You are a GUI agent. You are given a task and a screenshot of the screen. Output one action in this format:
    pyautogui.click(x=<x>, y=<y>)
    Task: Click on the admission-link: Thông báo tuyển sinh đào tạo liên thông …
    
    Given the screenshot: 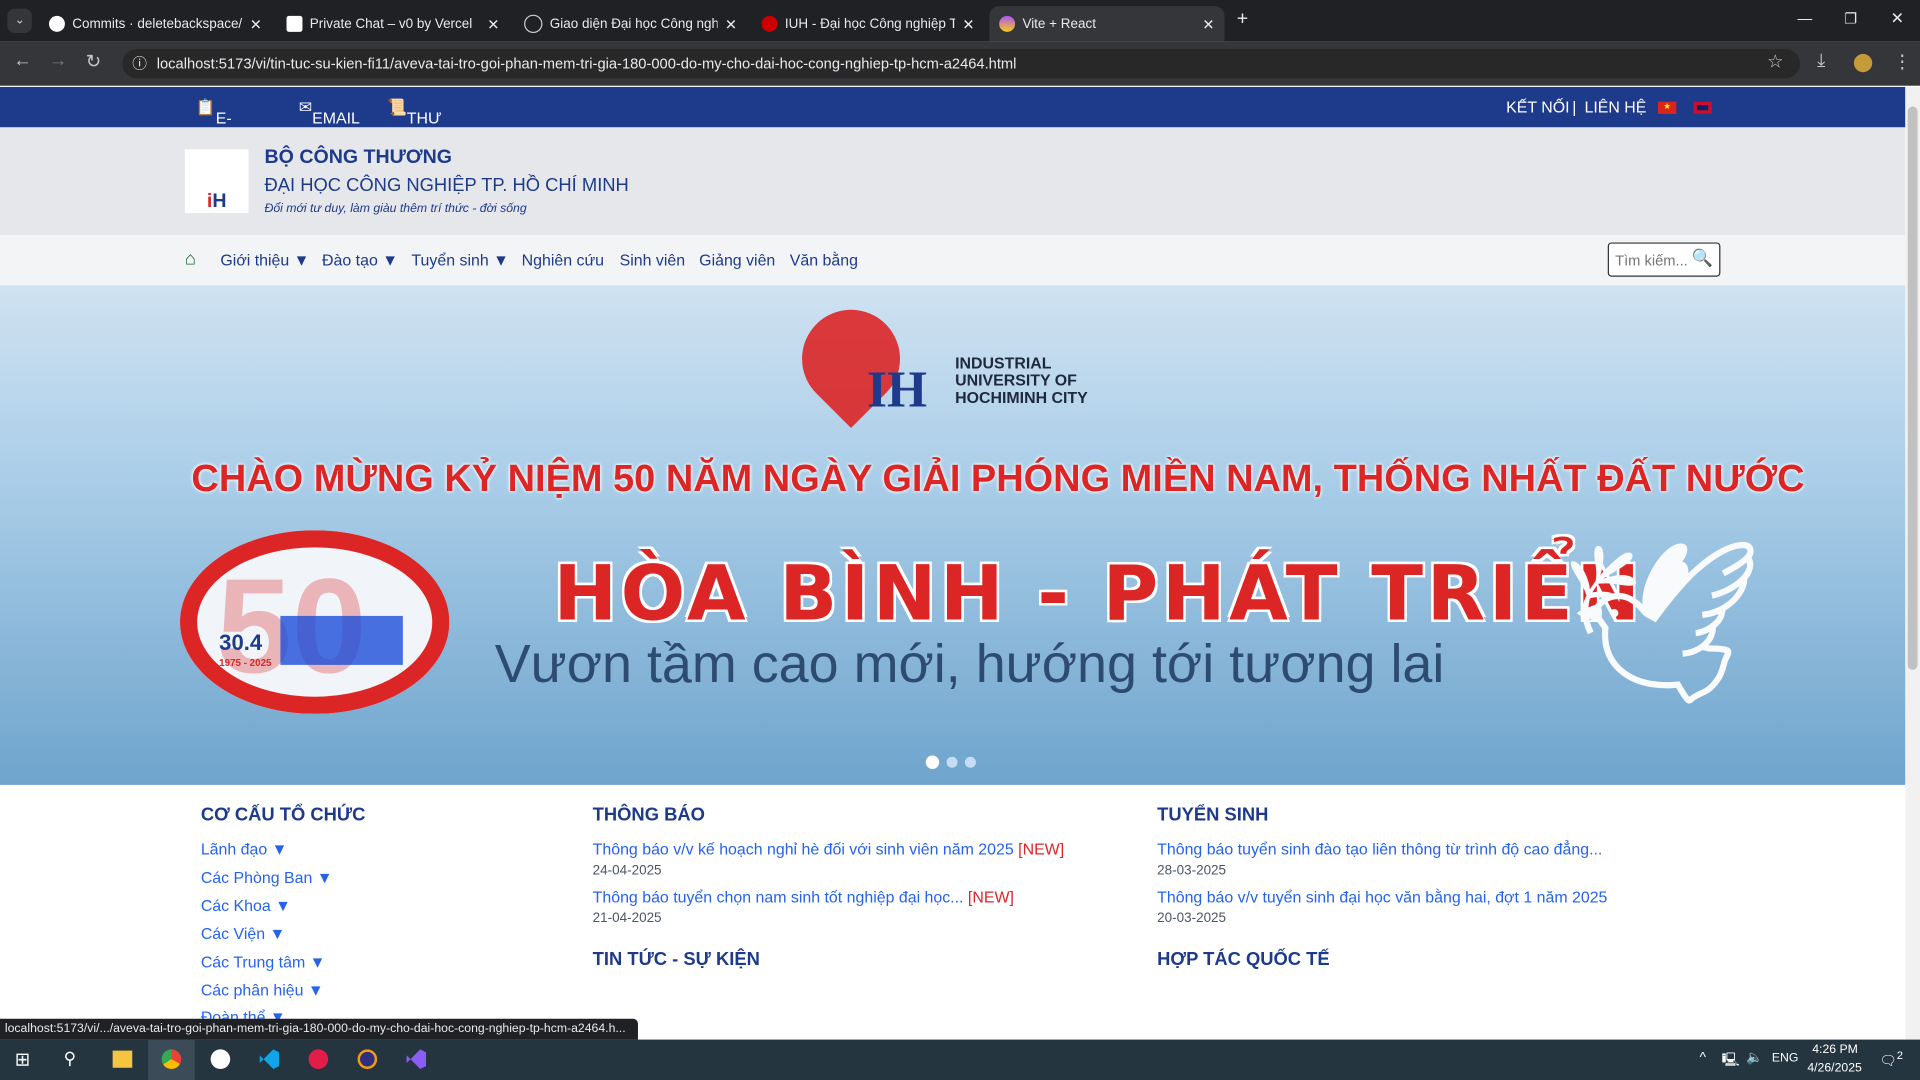 What is the action you would take?
    pyautogui.click(x=1379, y=849)
    